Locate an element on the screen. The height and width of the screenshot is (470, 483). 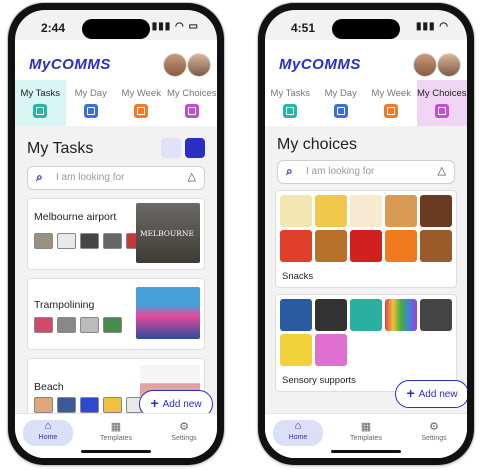
view-toggle-images-icon is located at coordinates (171, 148).